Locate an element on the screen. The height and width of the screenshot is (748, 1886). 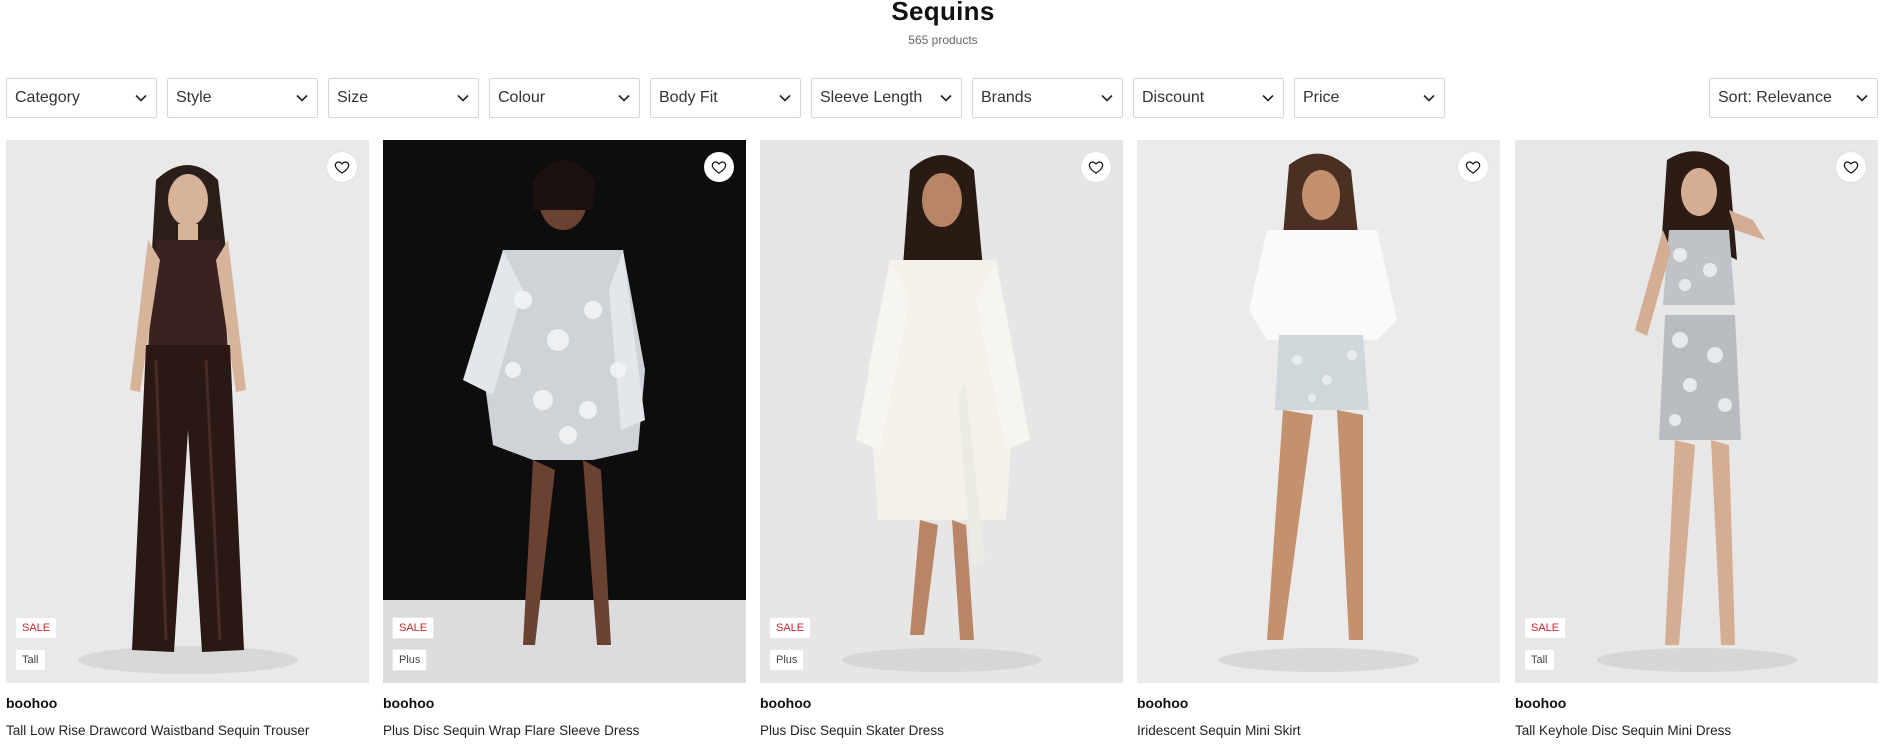
filter-label: Size is located at coordinates (353, 97).